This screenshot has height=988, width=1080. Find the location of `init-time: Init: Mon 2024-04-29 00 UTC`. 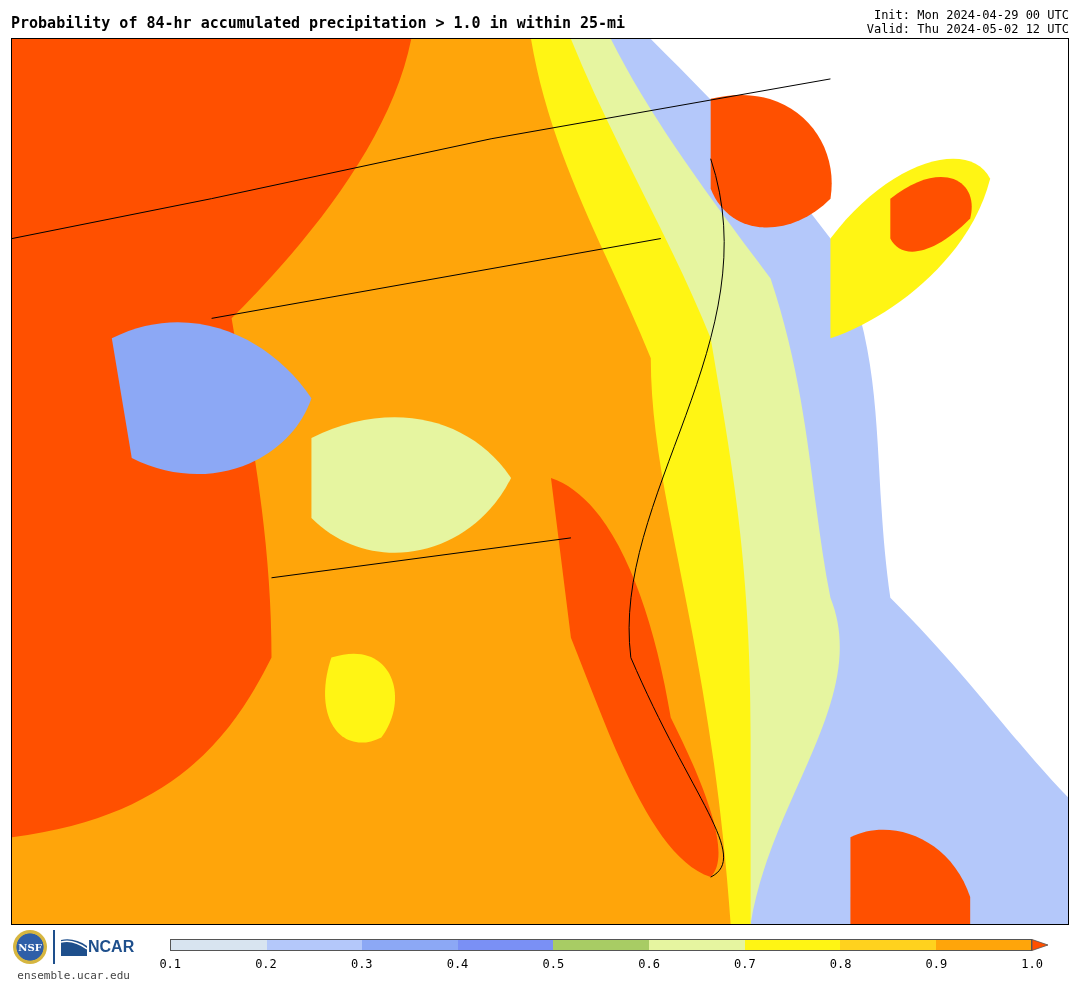

init-time: Init: Mon 2024-04-29 00 UTC is located at coordinates (971, 15).